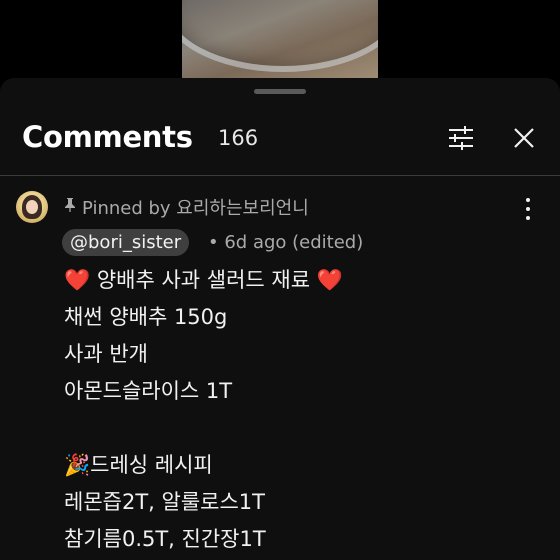 The height and width of the screenshot is (560, 560). I want to click on sliders-icon, so click(461, 138).